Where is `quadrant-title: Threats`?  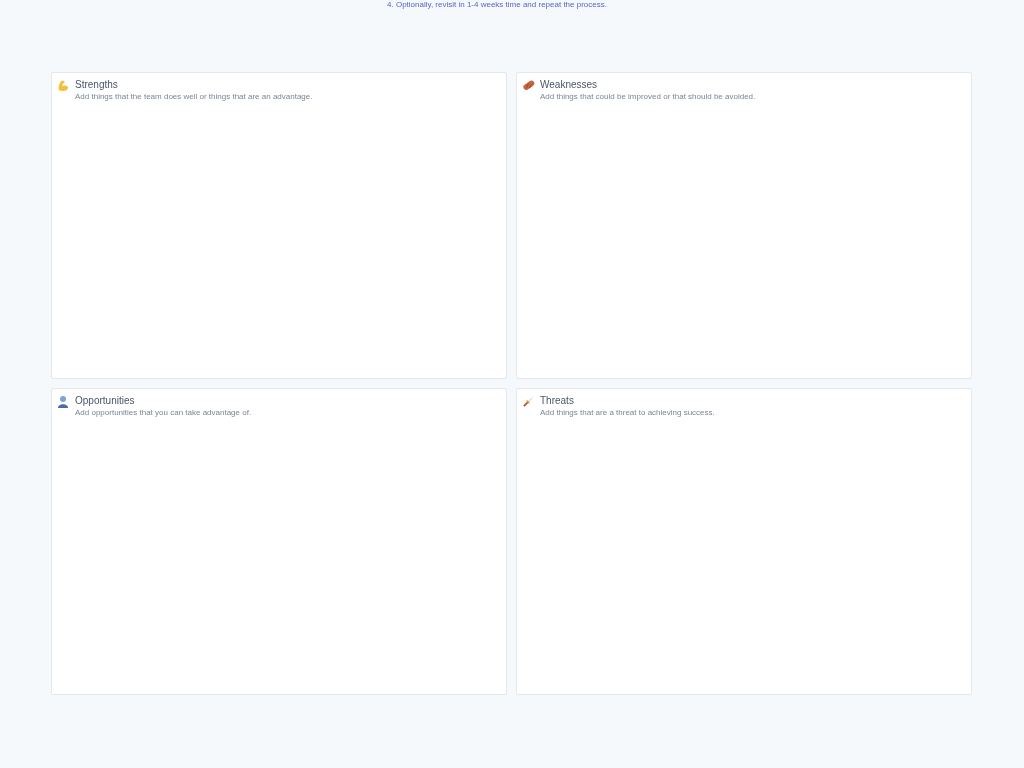
quadrant-title: Threats is located at coordinates (557, 401).